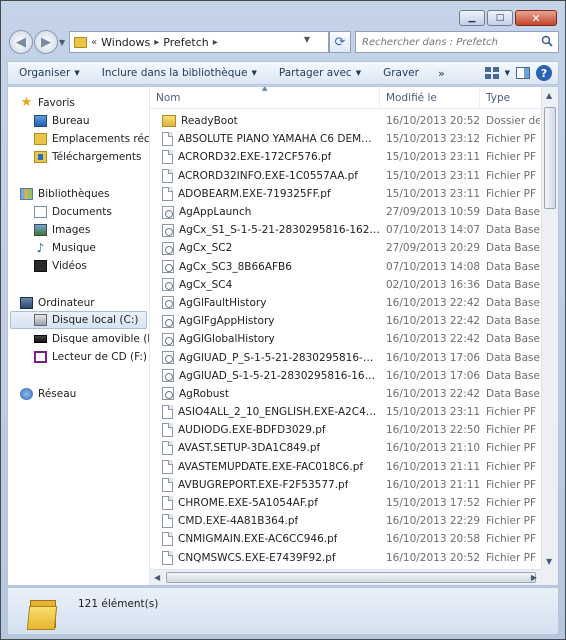 This screenshot has height=640, width=566. I want to click on horizontal-scrollbar: ◀ ▶, so click(345, 577).